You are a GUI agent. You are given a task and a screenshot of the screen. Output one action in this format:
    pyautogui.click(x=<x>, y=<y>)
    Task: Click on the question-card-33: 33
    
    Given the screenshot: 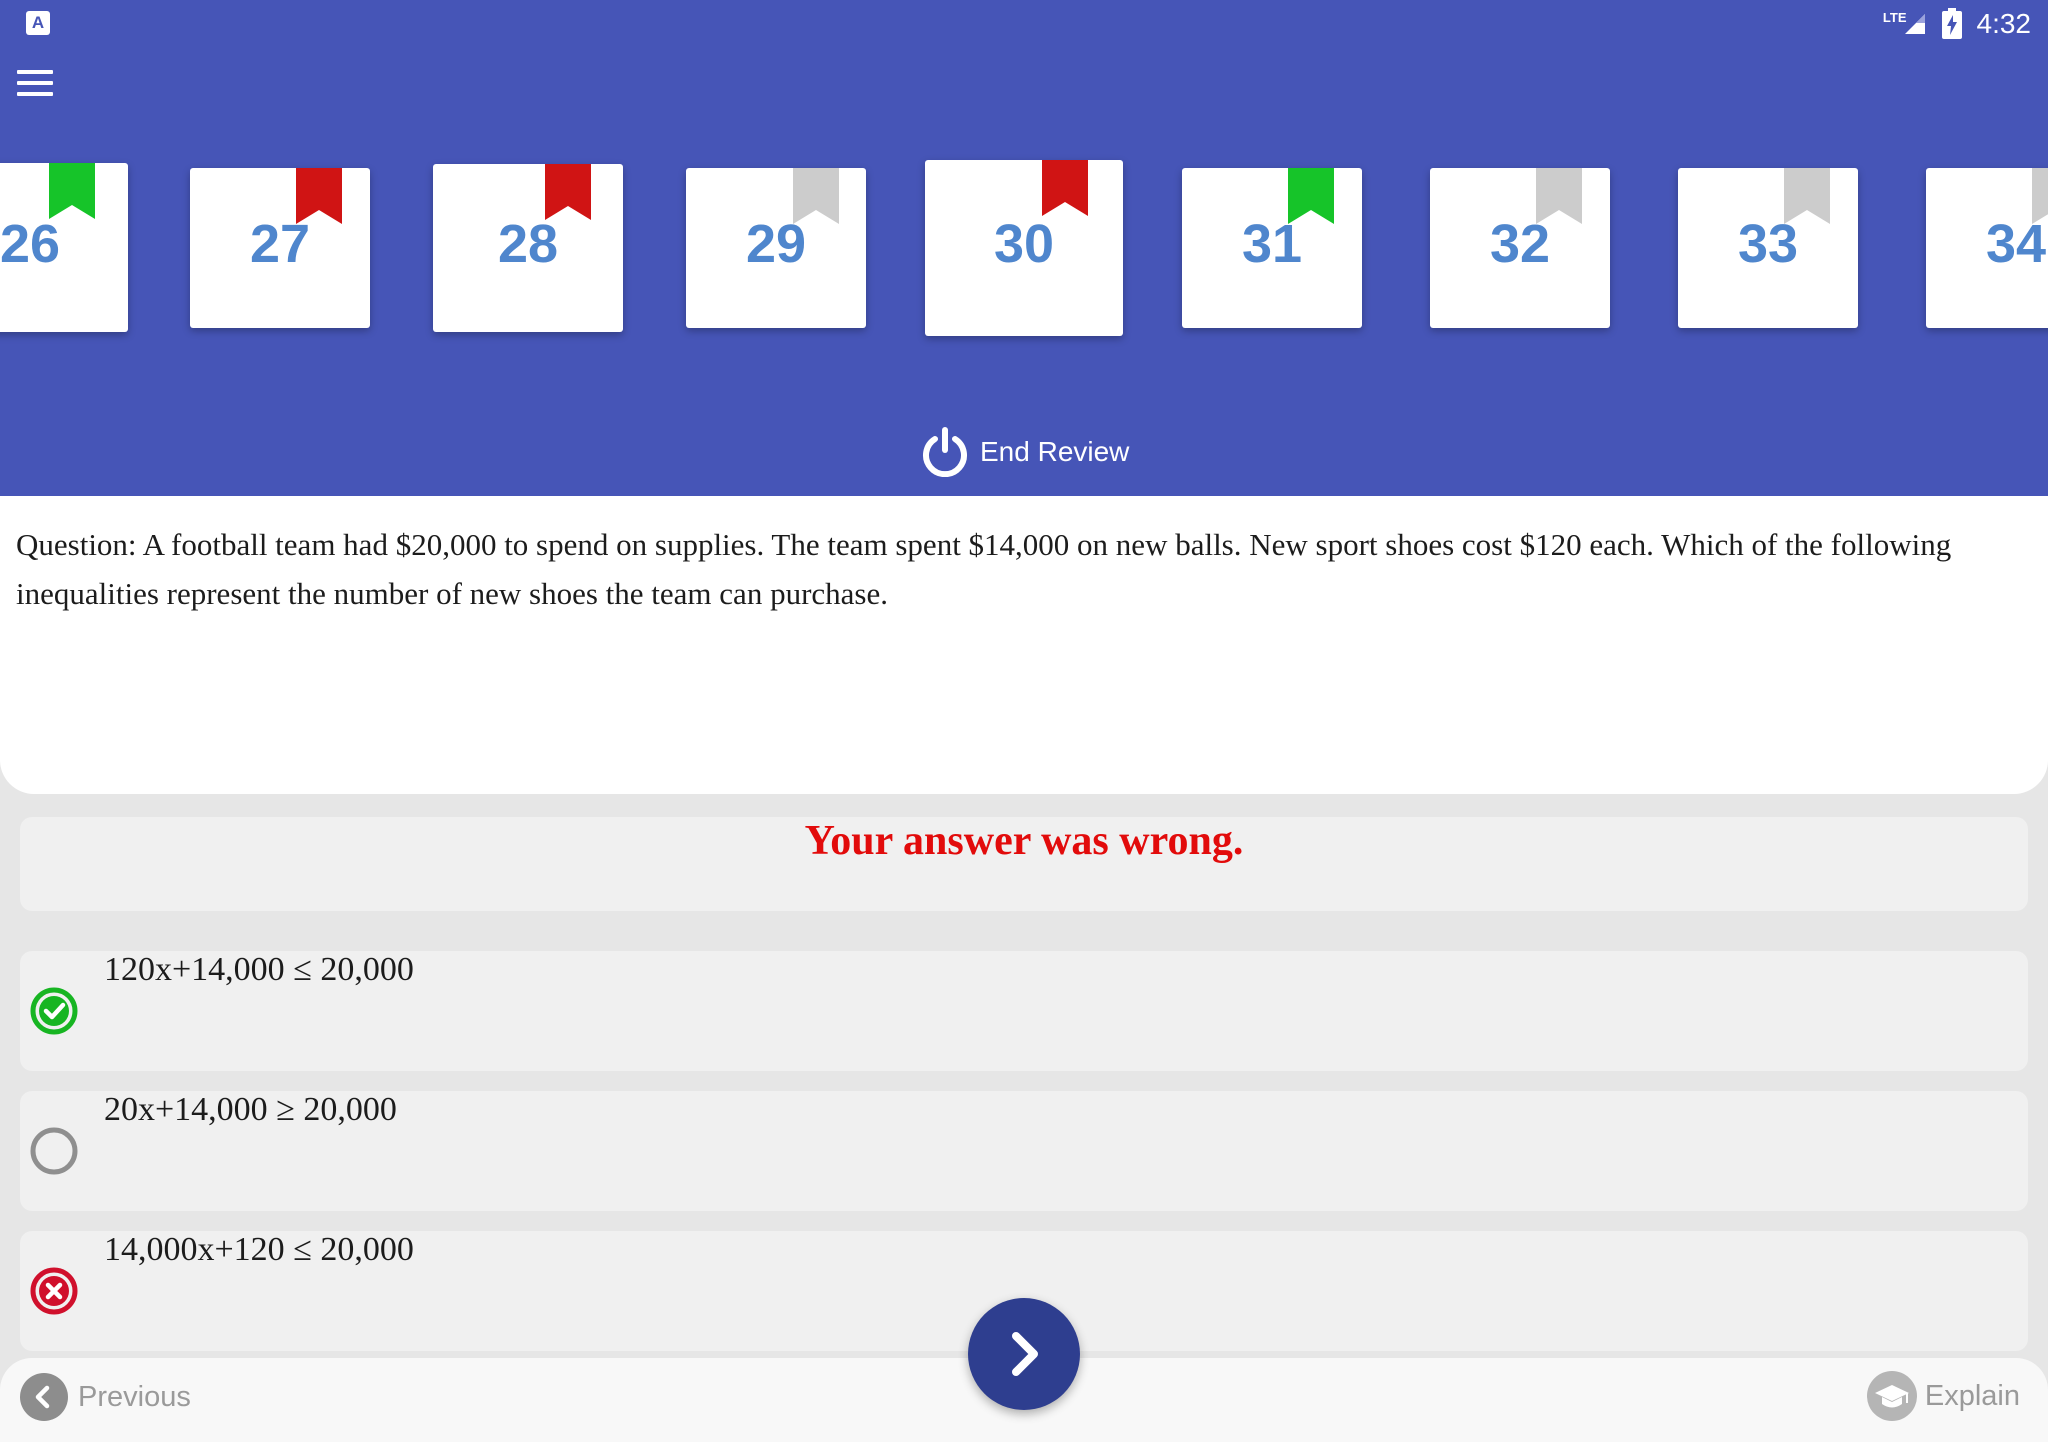 What is the action you would take?
    pyautogui.click(x=1768, y=248)
    